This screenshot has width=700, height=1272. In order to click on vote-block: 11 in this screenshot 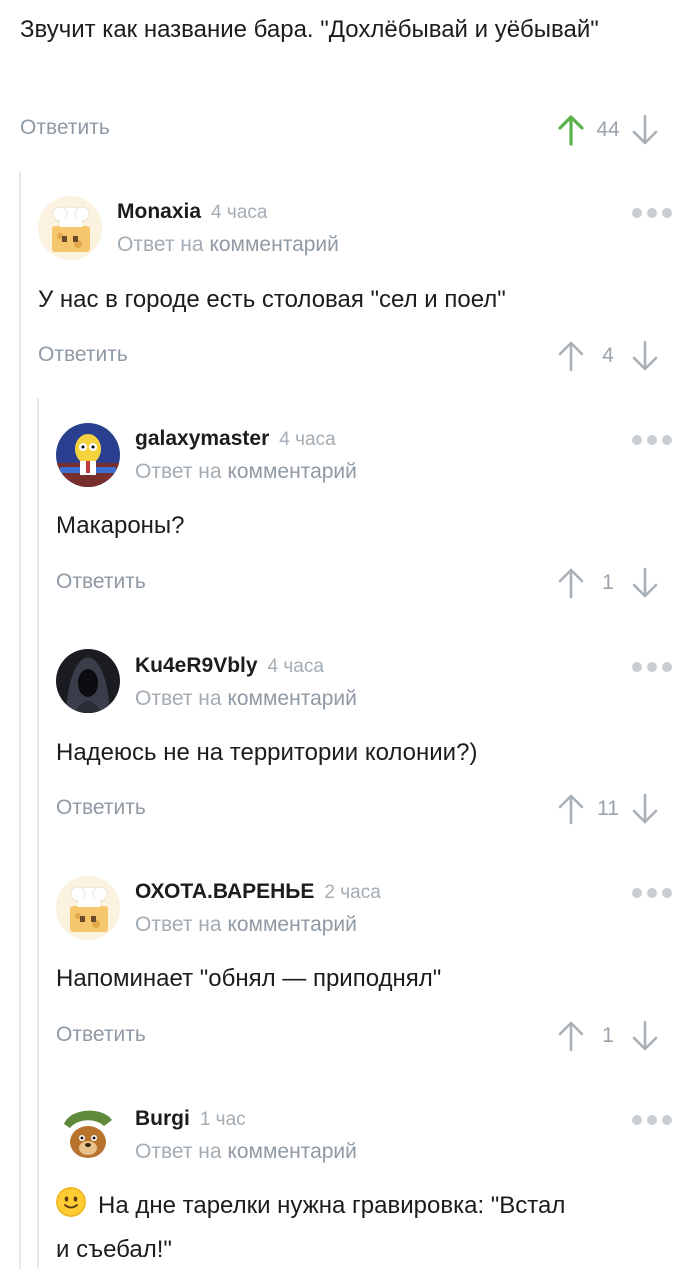, I will do `click(608, 809)`.